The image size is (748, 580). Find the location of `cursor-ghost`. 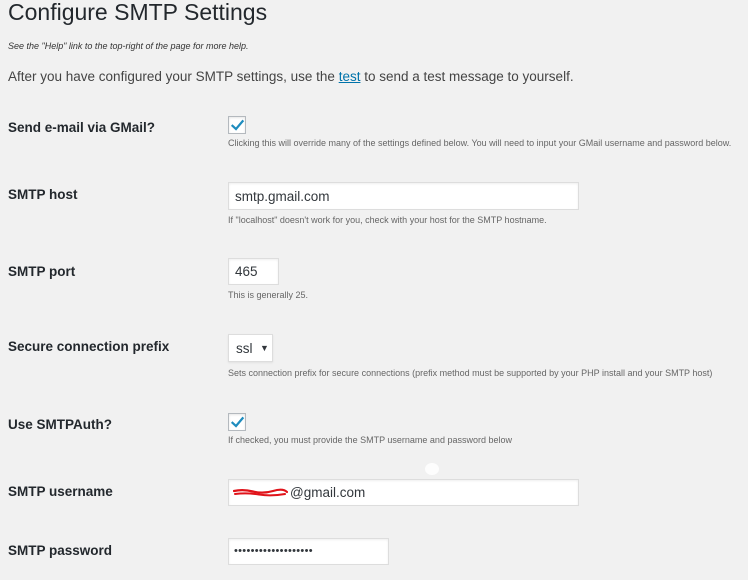

cursor-ghost is located at coordinates (432, 469).